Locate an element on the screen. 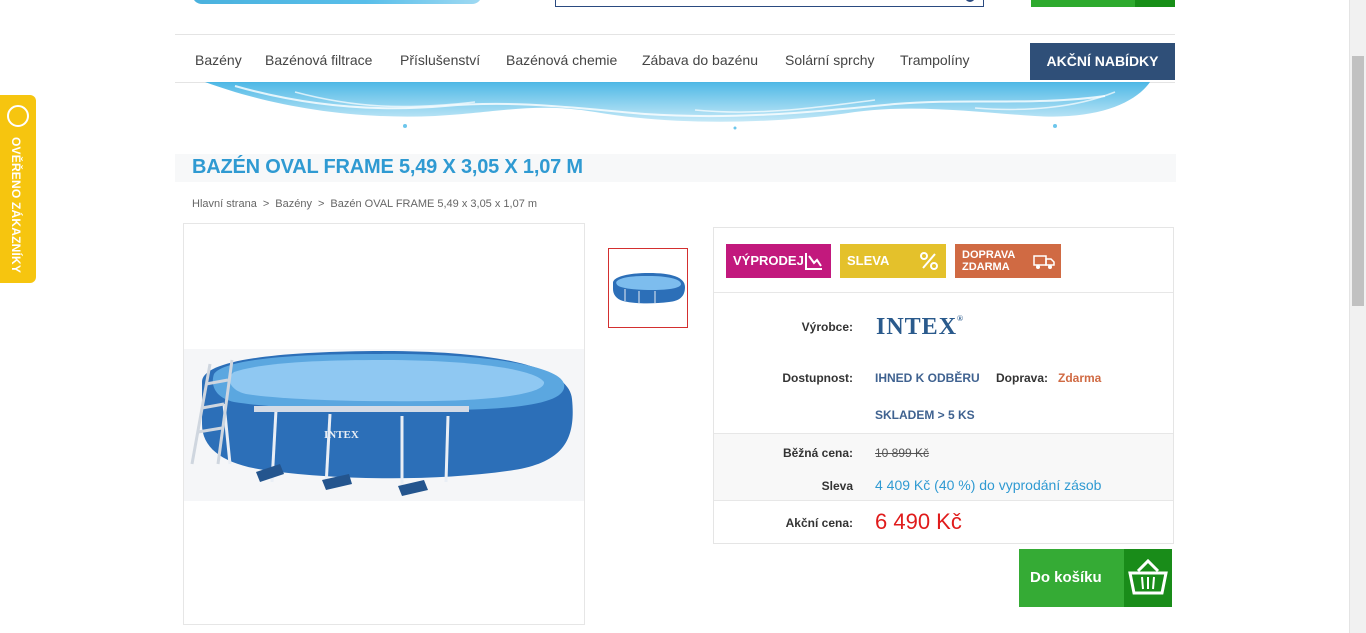  nav-item-filtrace: Bazénová filtrace is located at coordinates (318, 60).